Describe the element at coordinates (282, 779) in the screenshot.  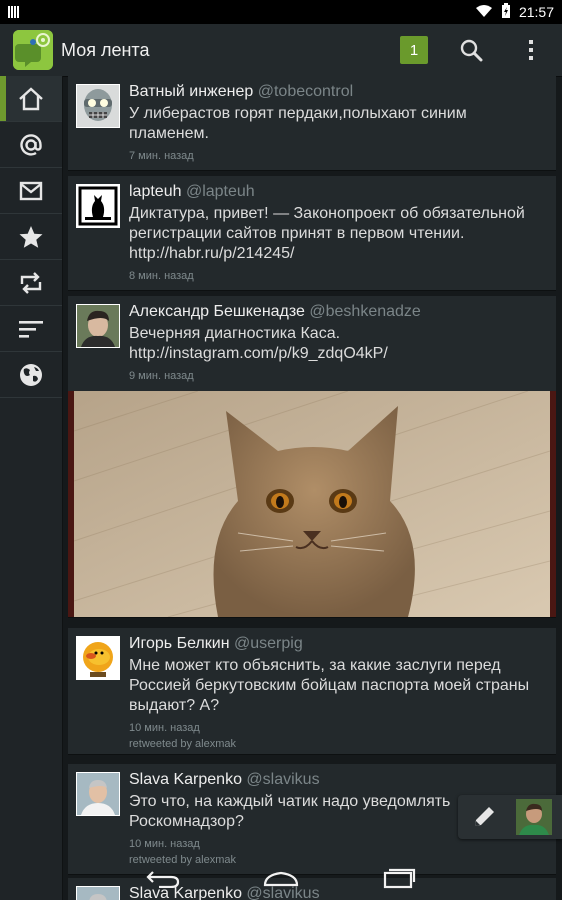
I see `tweet-author-handle: @slavikus` at that location.